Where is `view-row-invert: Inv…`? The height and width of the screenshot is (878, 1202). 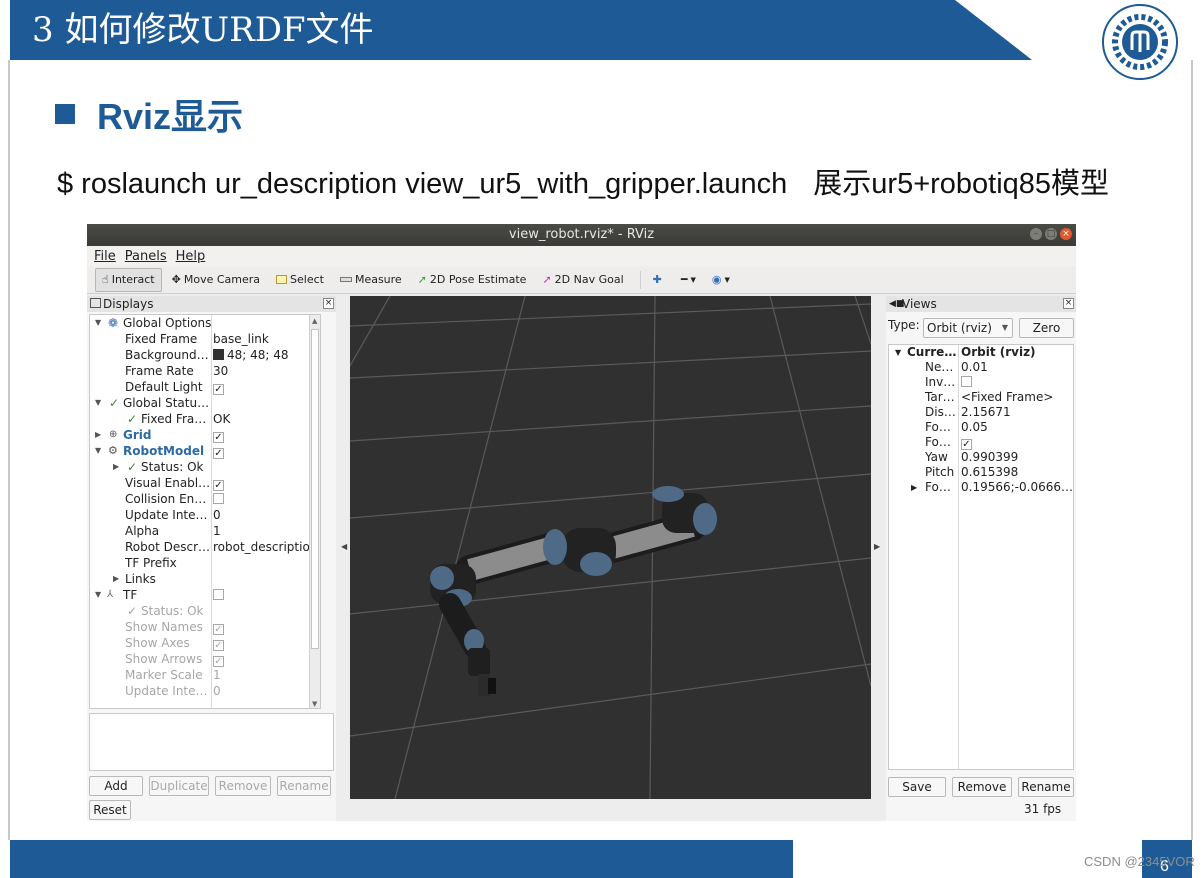 view-row-invert: Inv… is located at coordinates (981, 382).